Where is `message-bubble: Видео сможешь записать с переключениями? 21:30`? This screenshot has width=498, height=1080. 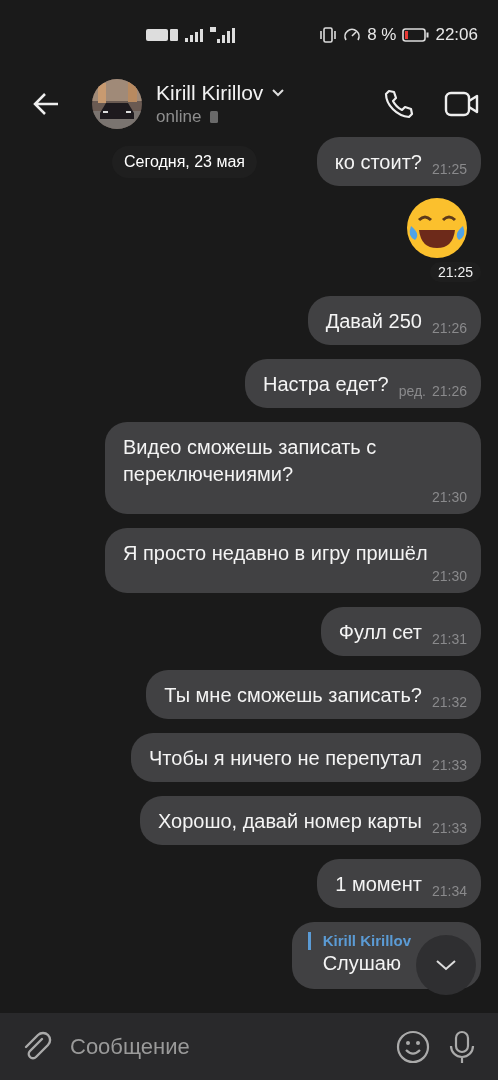 message-bubble: Видео сможешь записать с переключениями? 21:30 is located at coordinates (293, 468).